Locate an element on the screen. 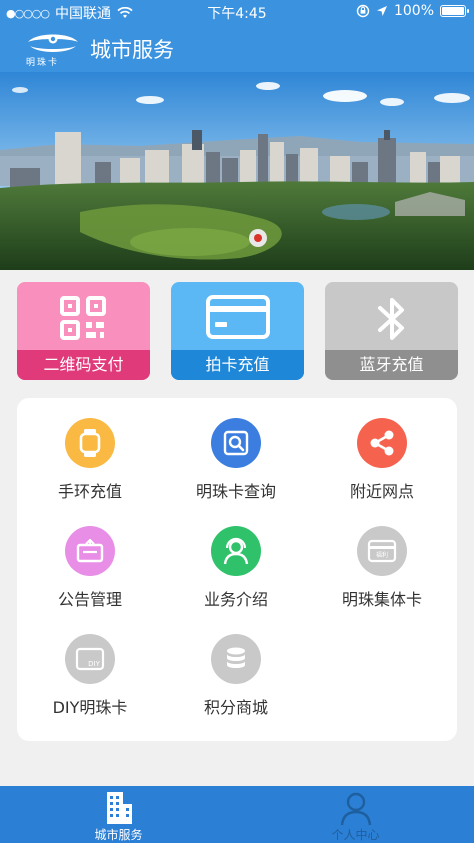 The image size is (474, 843). qr-pay-tile: 二维码支付 is located at coordinates (83, 331).